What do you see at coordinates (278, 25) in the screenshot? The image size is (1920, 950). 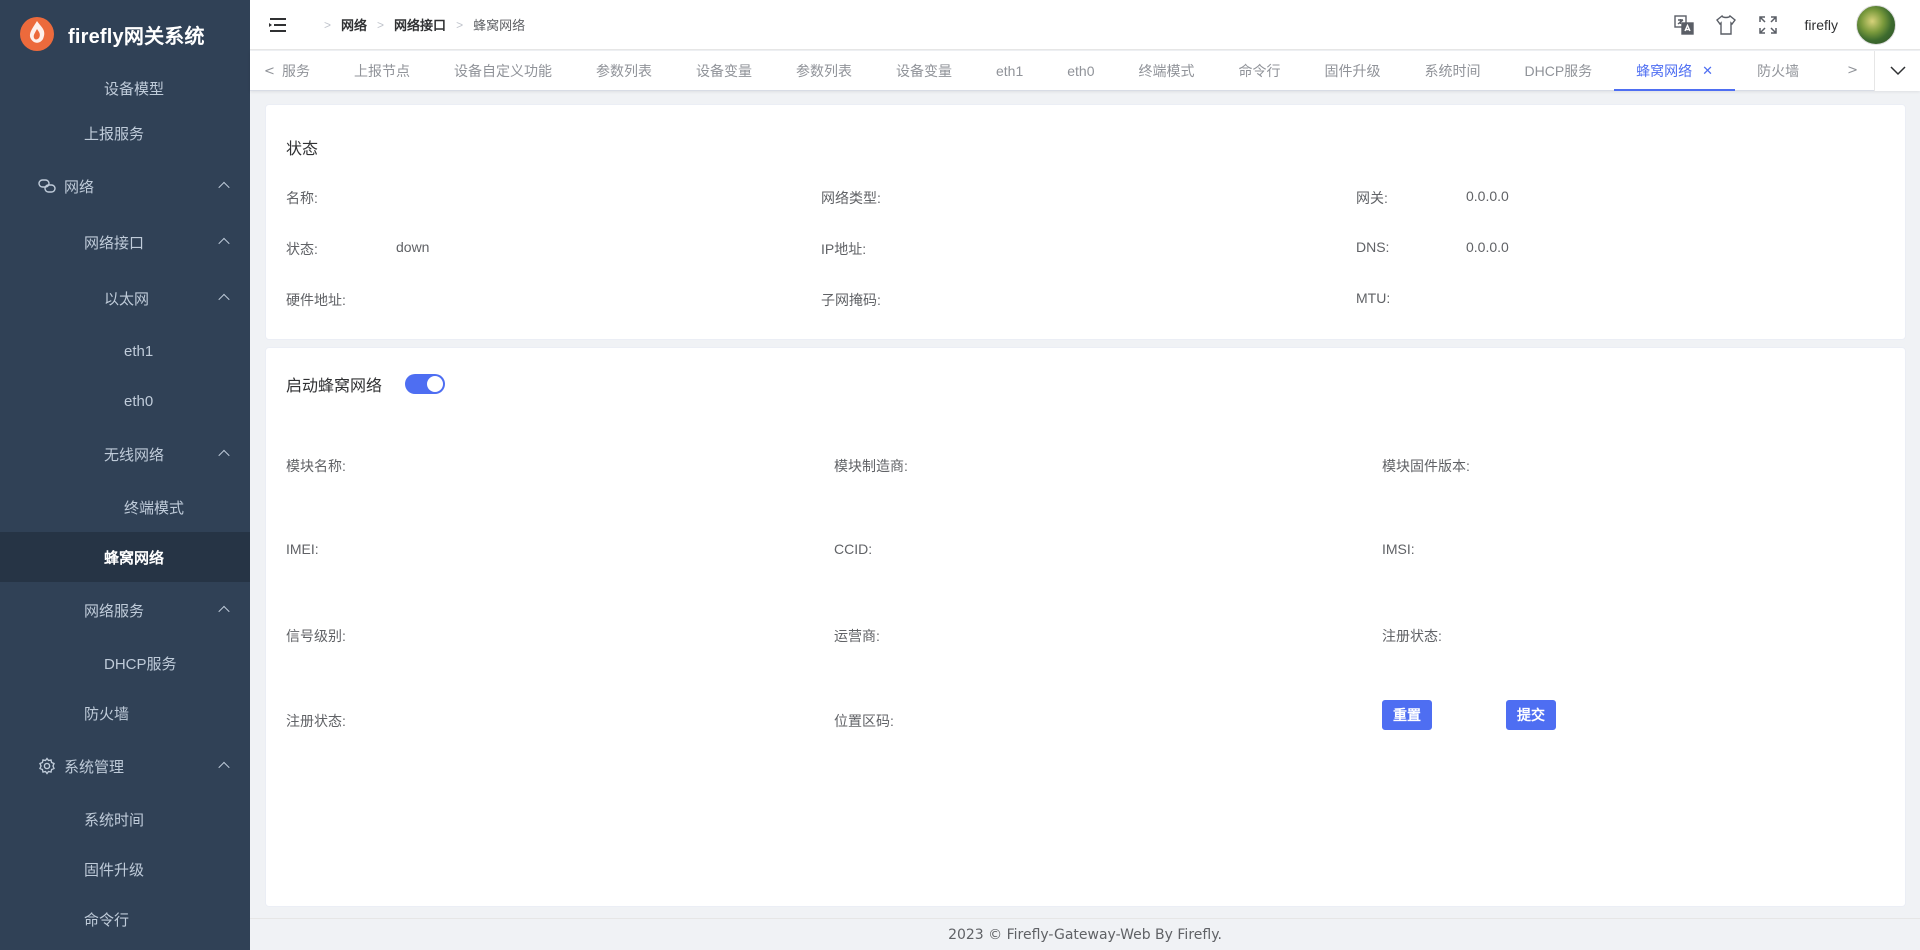 I see `hamburger-icon` at bounding box center [278, 25].